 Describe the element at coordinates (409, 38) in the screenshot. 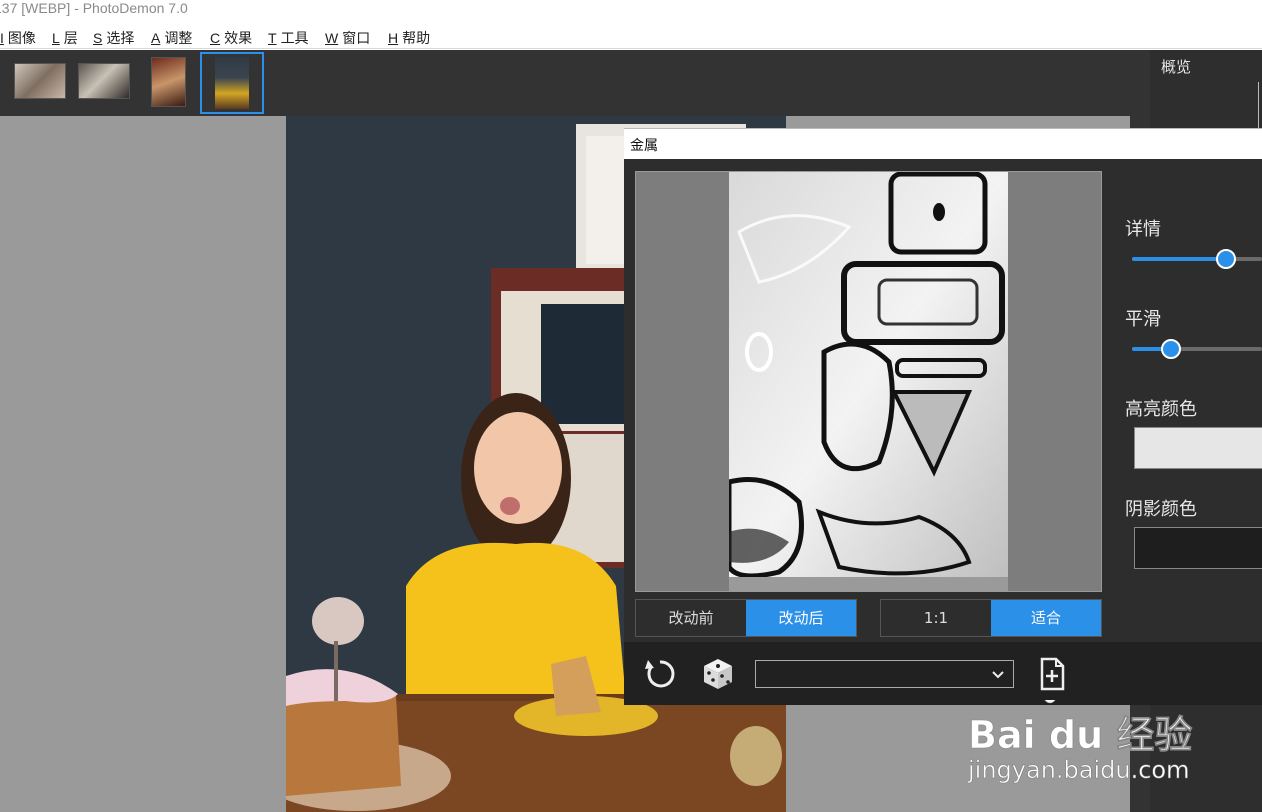

I see `menu-help: H 帮助` at that location.